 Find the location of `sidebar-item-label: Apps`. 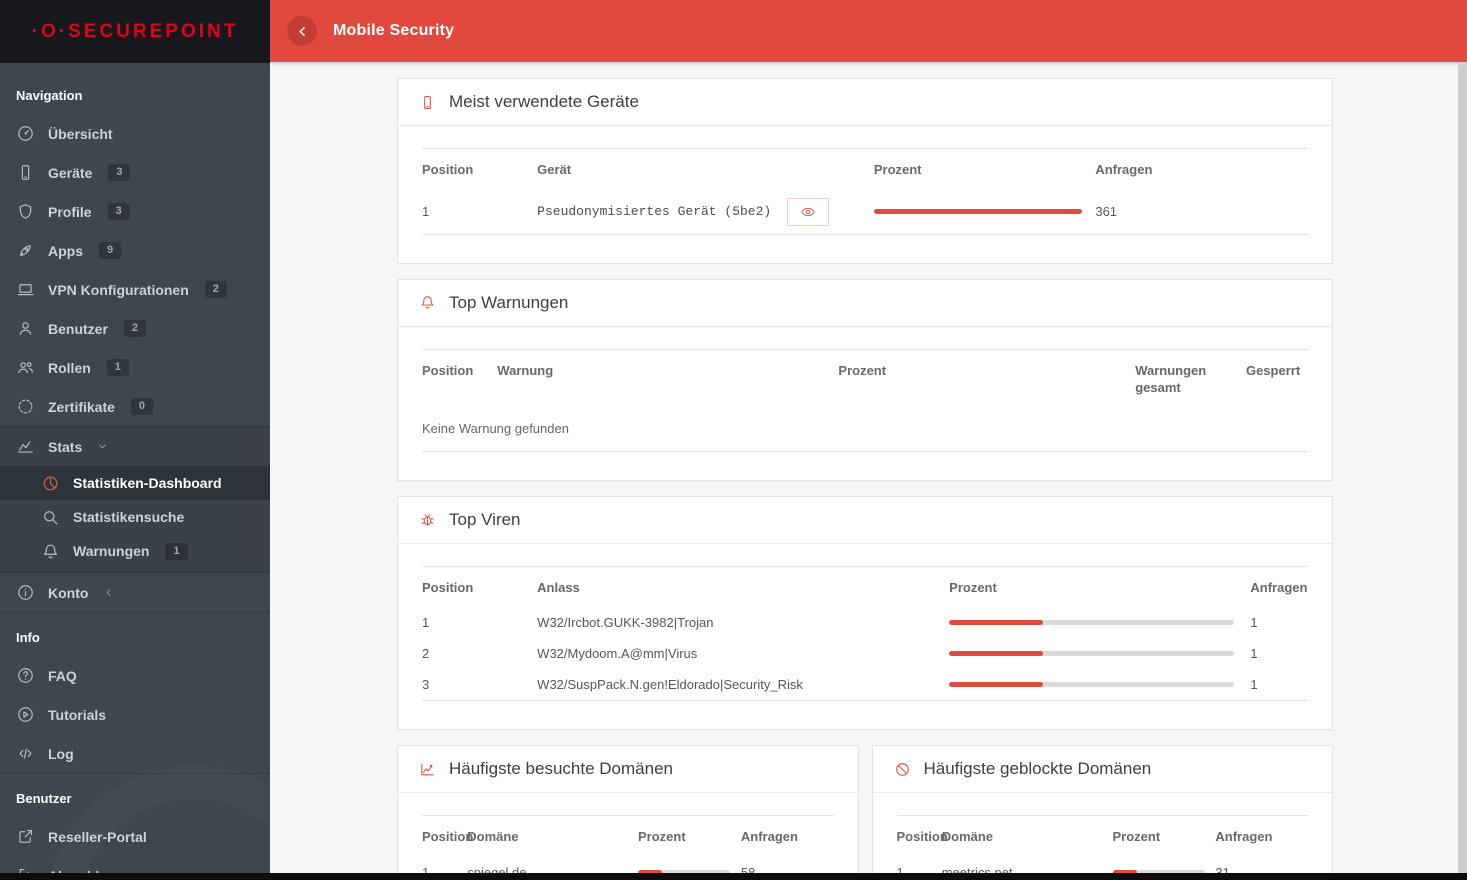

sidebar-item-label: Apps is located at coordinates (65, 250).